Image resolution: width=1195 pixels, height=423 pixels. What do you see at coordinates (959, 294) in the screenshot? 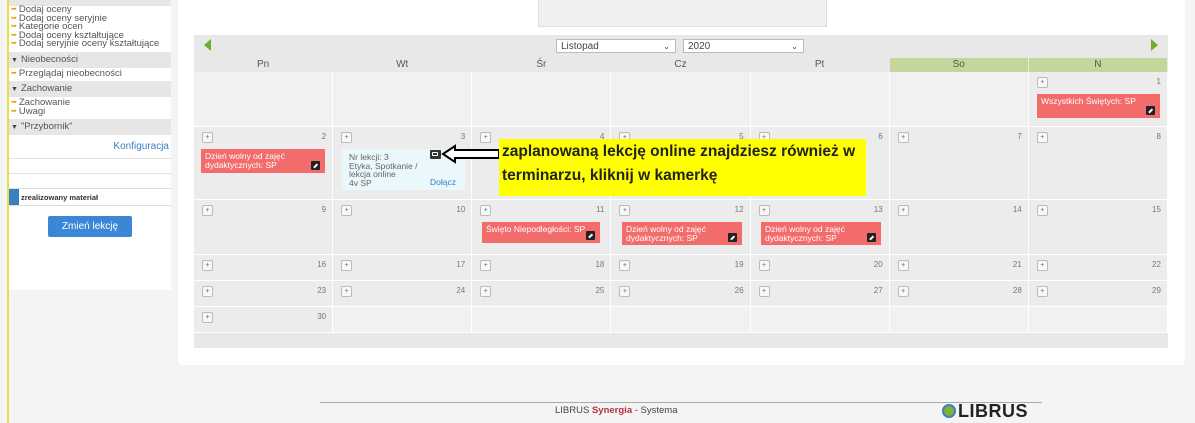
I see `calendar-day-cell: +28` at bounding box center [959, 294].